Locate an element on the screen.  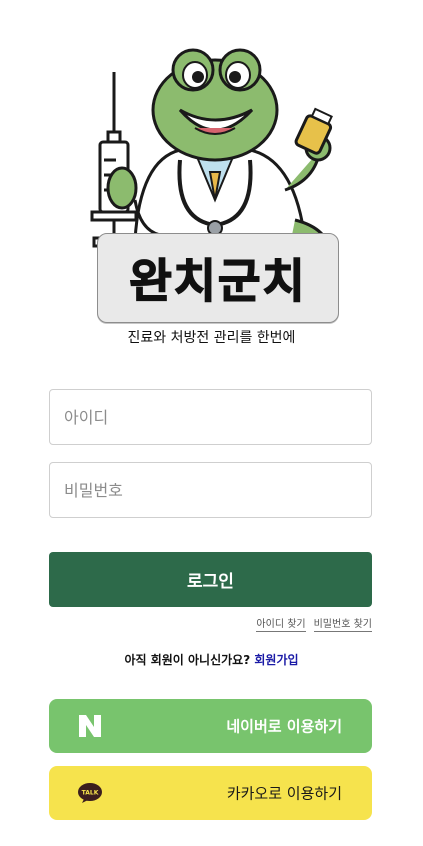
signup-link: 회원가입 is located at coordinates (276, 660).